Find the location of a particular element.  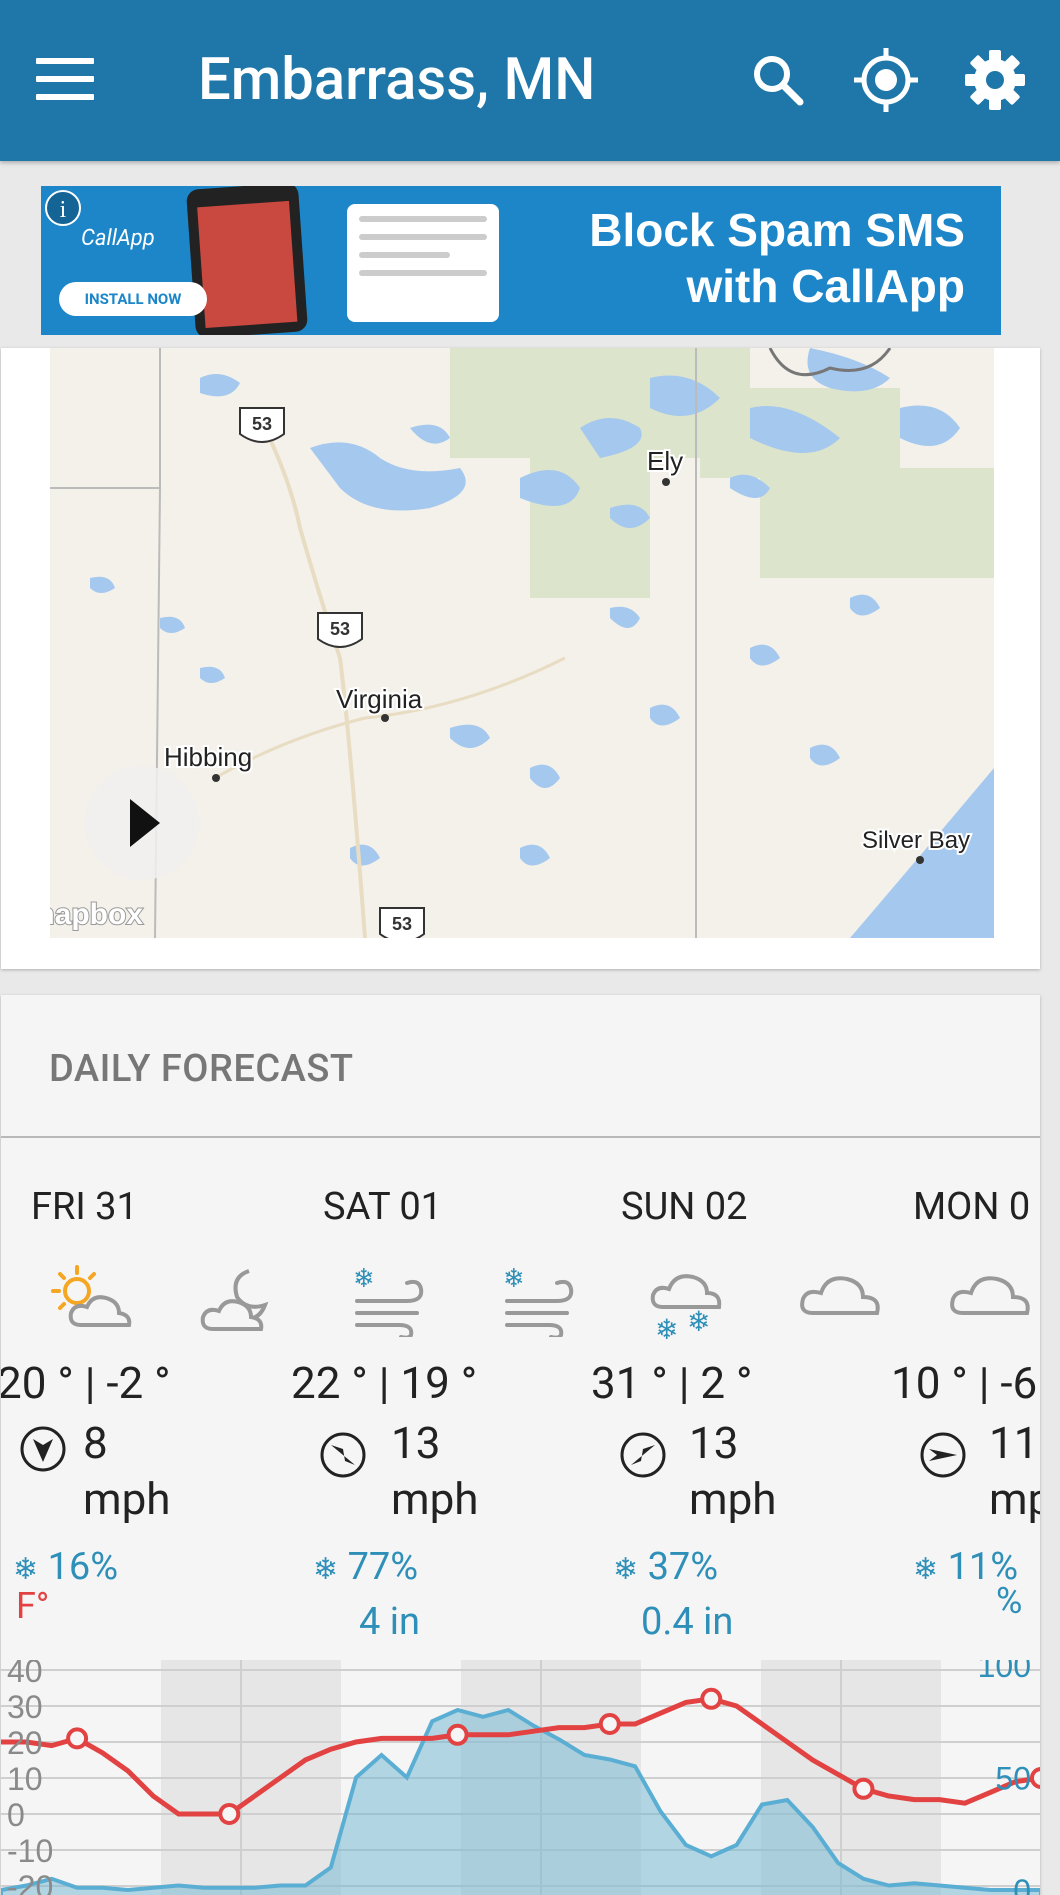

temp-high-low: 22 ° | 19 ° is located at coordinates (384, 1383).